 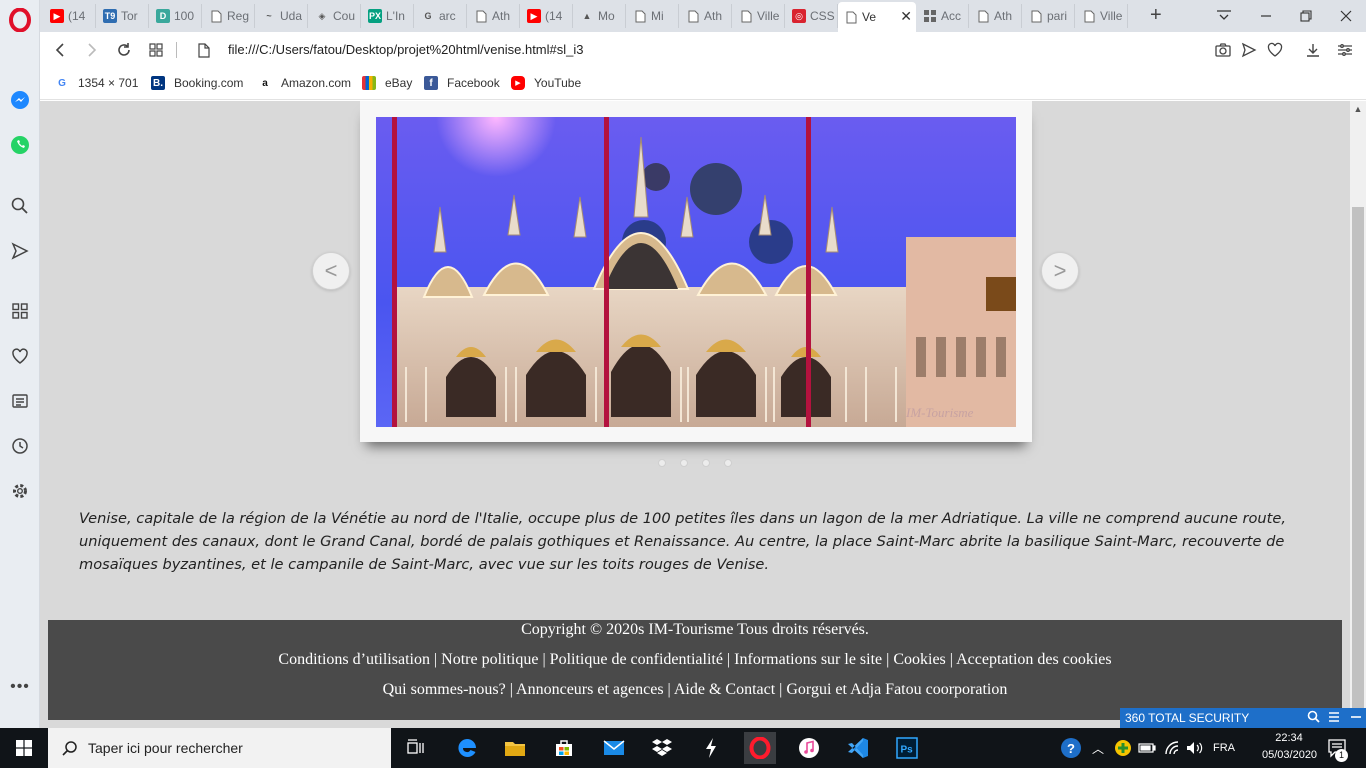 I want to click on taskbar-search-box: Taper ici pour rechercher, so click(x=219, y=748).